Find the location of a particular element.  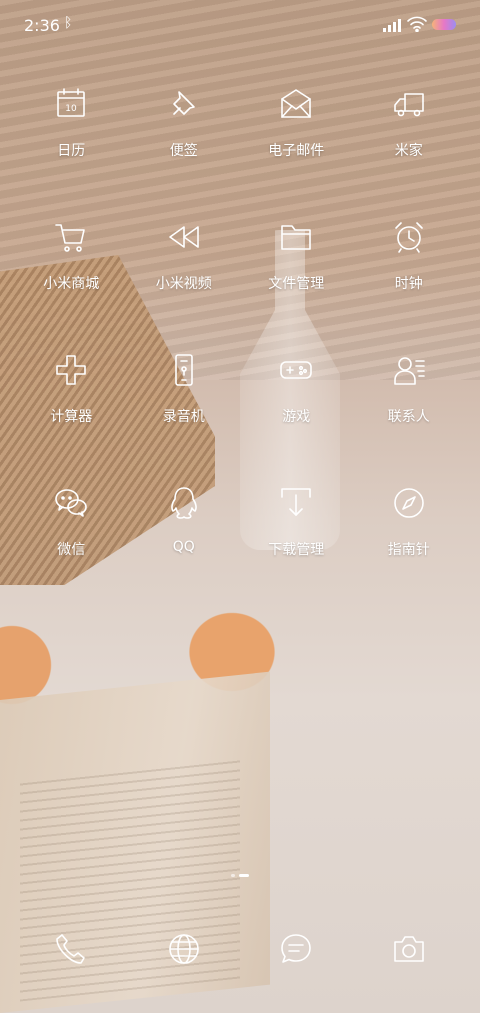

app-calendar: 10 日历 is located at coordinates (71, 148).